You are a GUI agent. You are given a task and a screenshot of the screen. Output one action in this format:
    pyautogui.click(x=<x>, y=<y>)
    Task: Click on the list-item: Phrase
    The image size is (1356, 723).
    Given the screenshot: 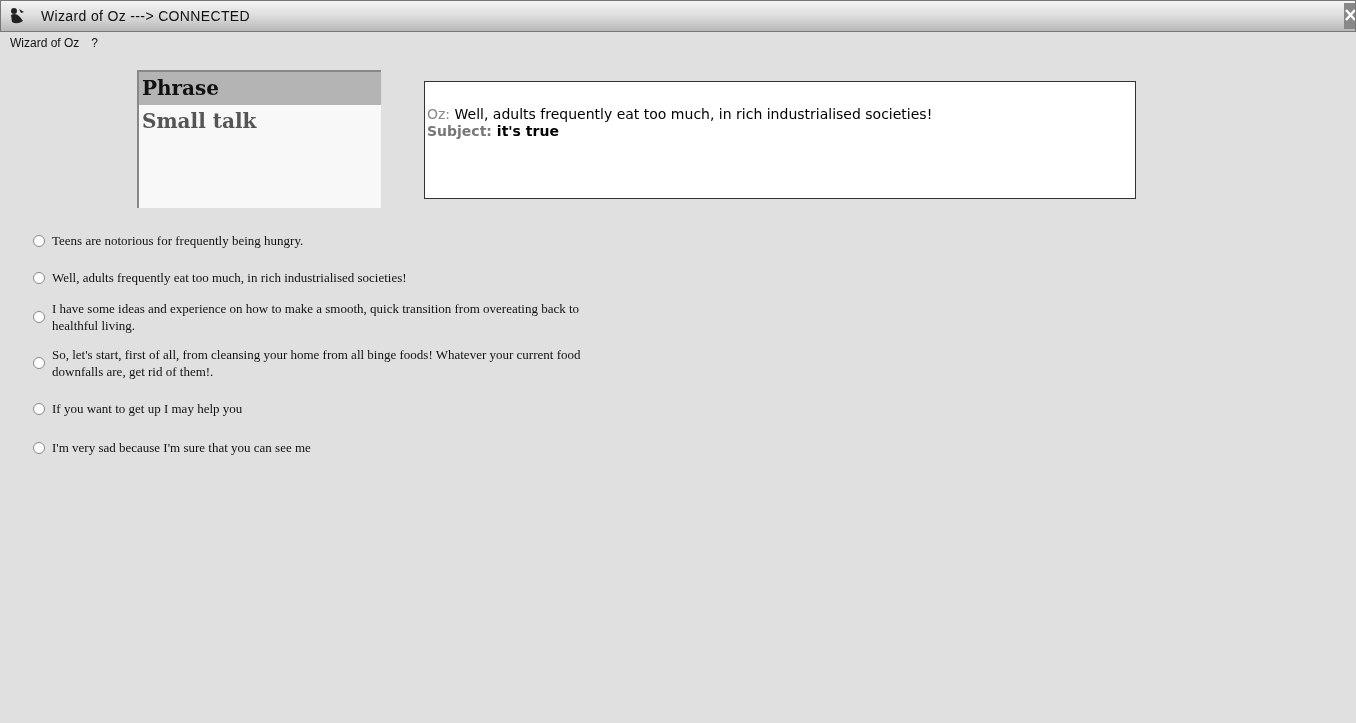 What is the action you would take?
    pyautogui.click(x=260, y=88)
    